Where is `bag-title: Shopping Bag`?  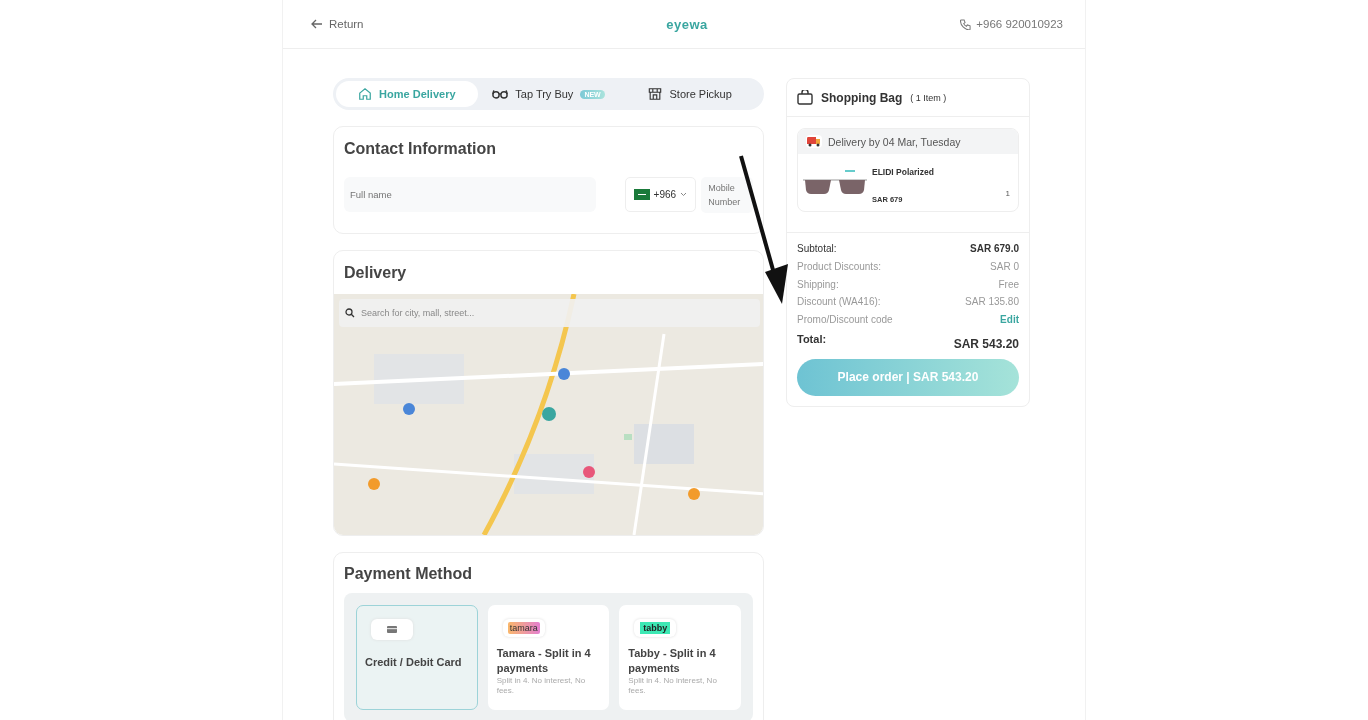 bag-title: Shopping Bag is located at coordinates (862, 97).